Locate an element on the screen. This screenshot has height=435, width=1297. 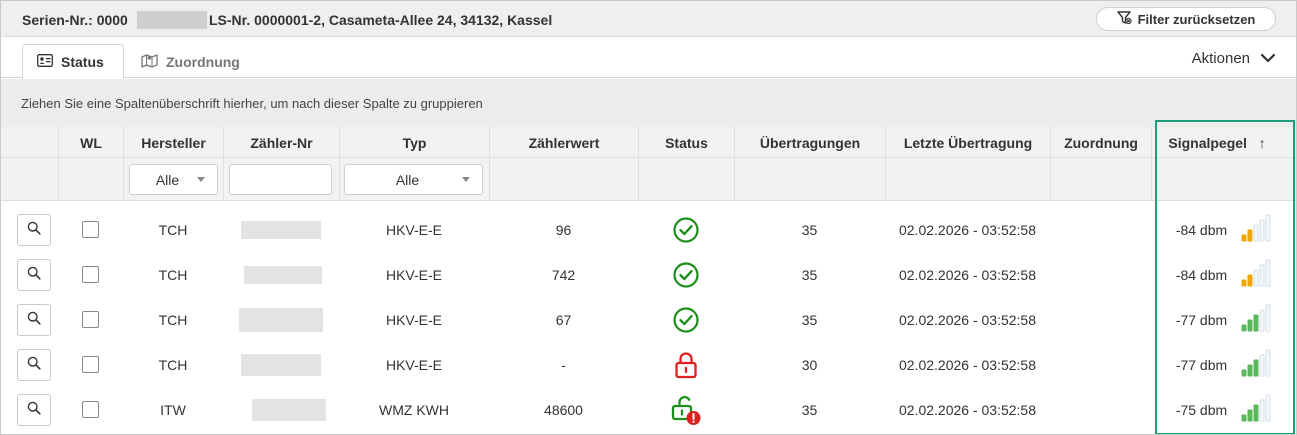
col-header-hersteller-label: Hersteller is located at coordinates (173, 143).